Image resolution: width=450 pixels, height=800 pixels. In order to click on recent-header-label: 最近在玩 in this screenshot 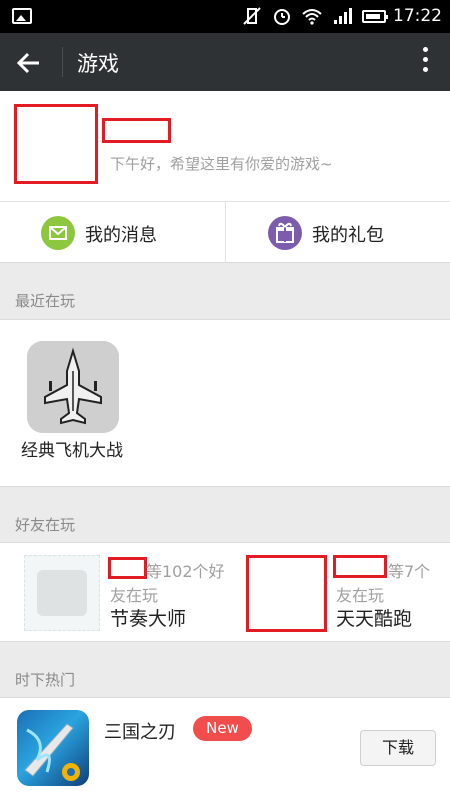, I will do `click(45, 301)`.